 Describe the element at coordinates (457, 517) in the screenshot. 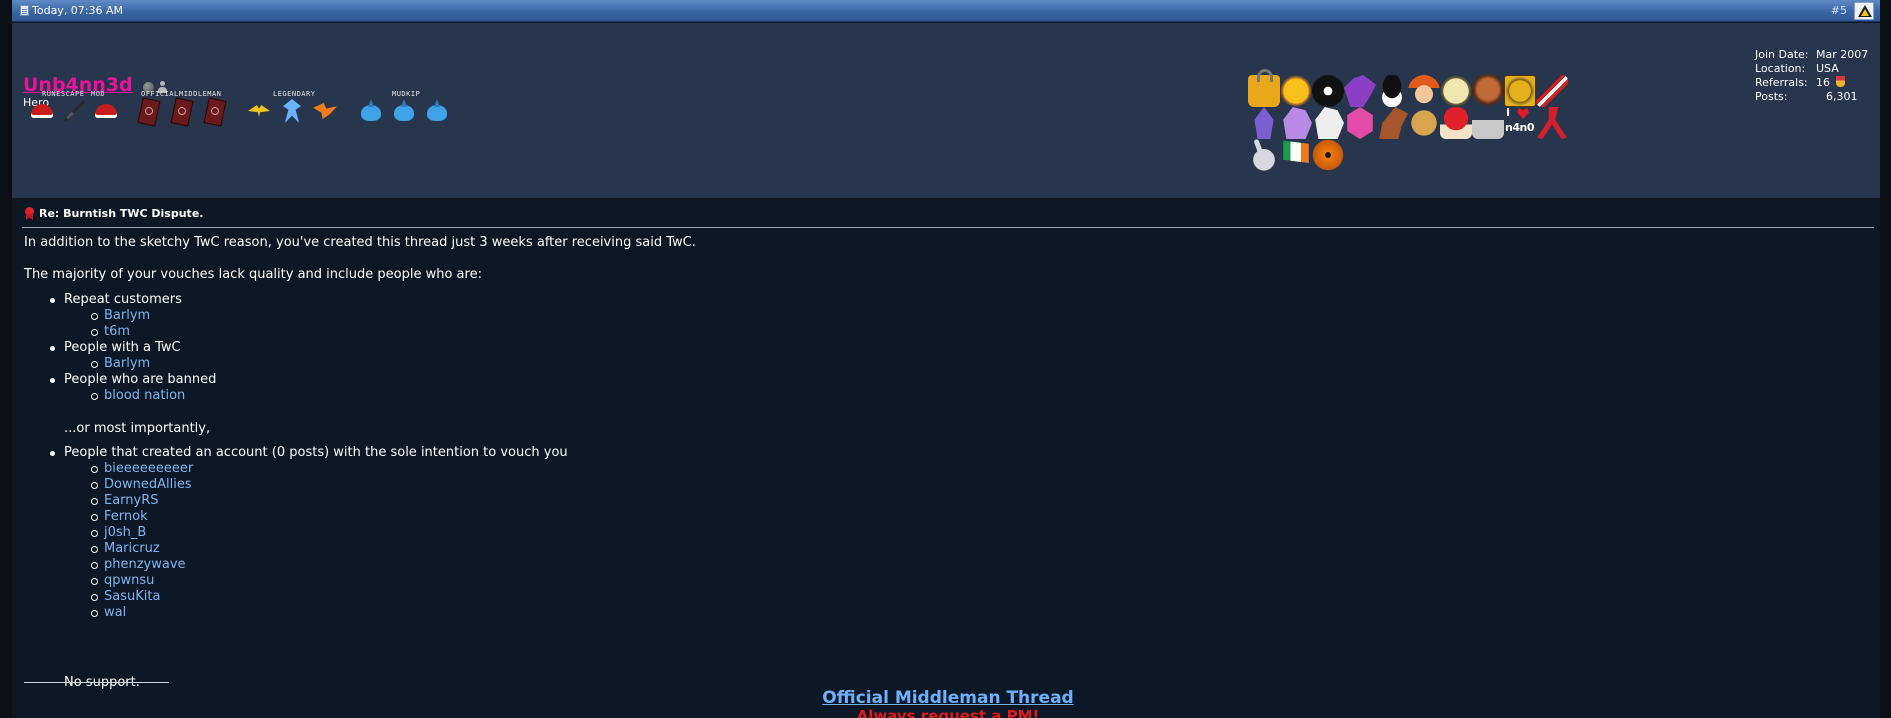

I see `list-item: Fernok` at that location.